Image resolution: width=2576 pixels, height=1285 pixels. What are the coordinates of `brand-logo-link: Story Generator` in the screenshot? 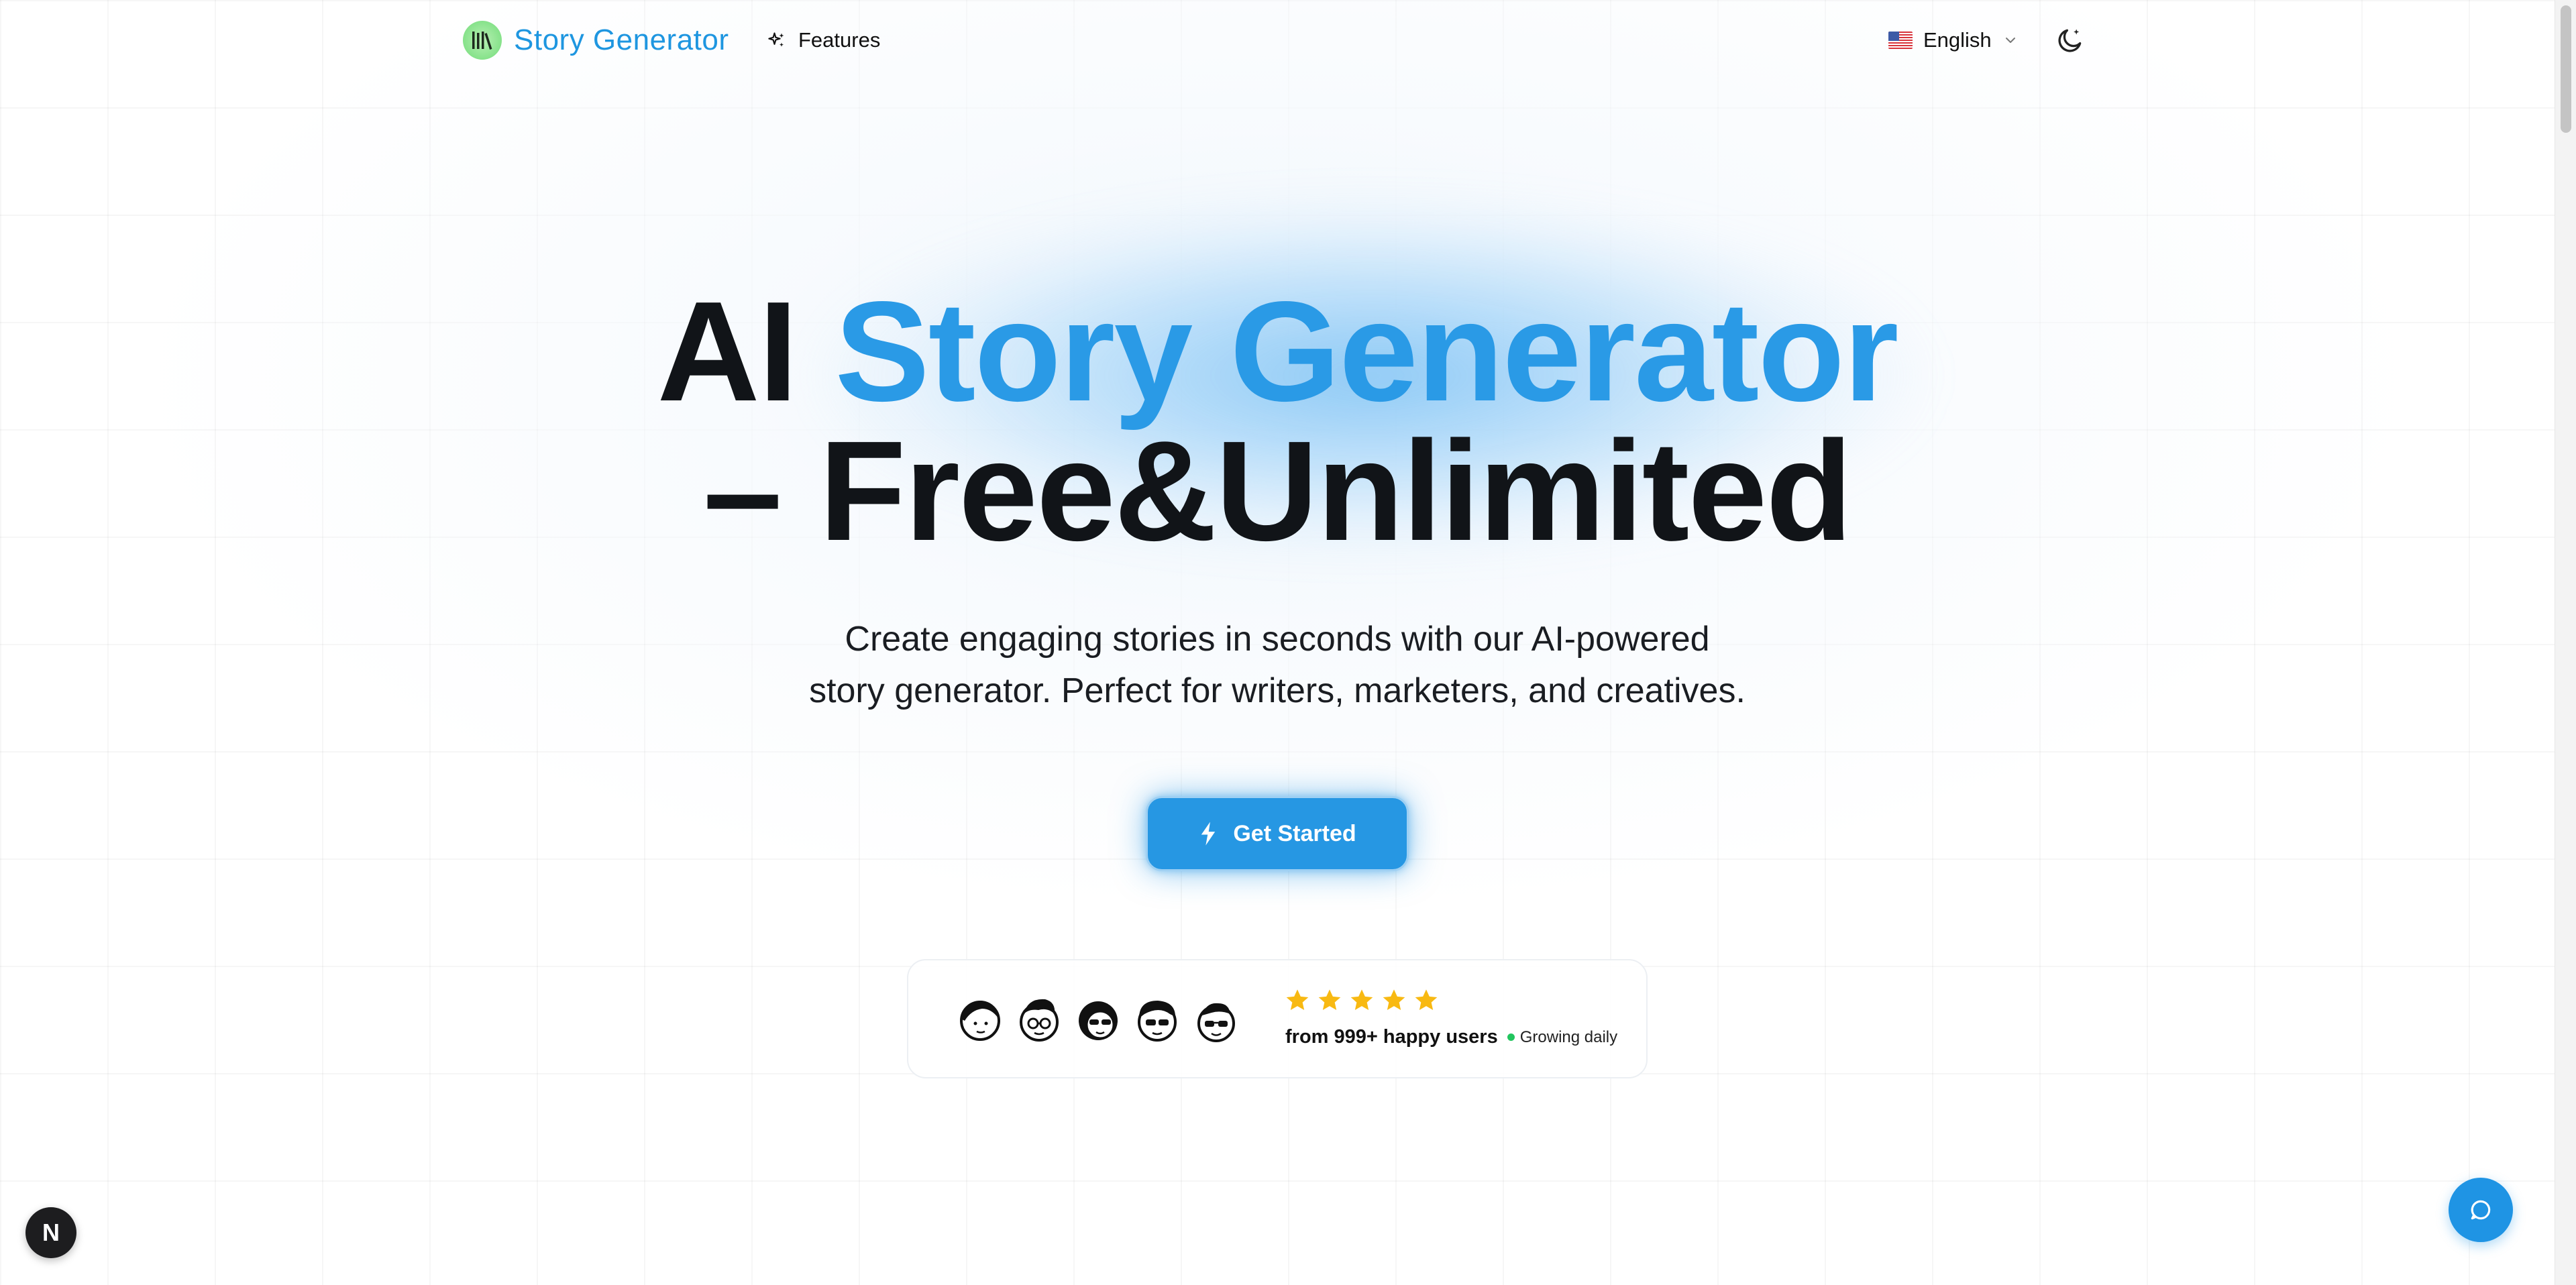 It's located at (596, 40).